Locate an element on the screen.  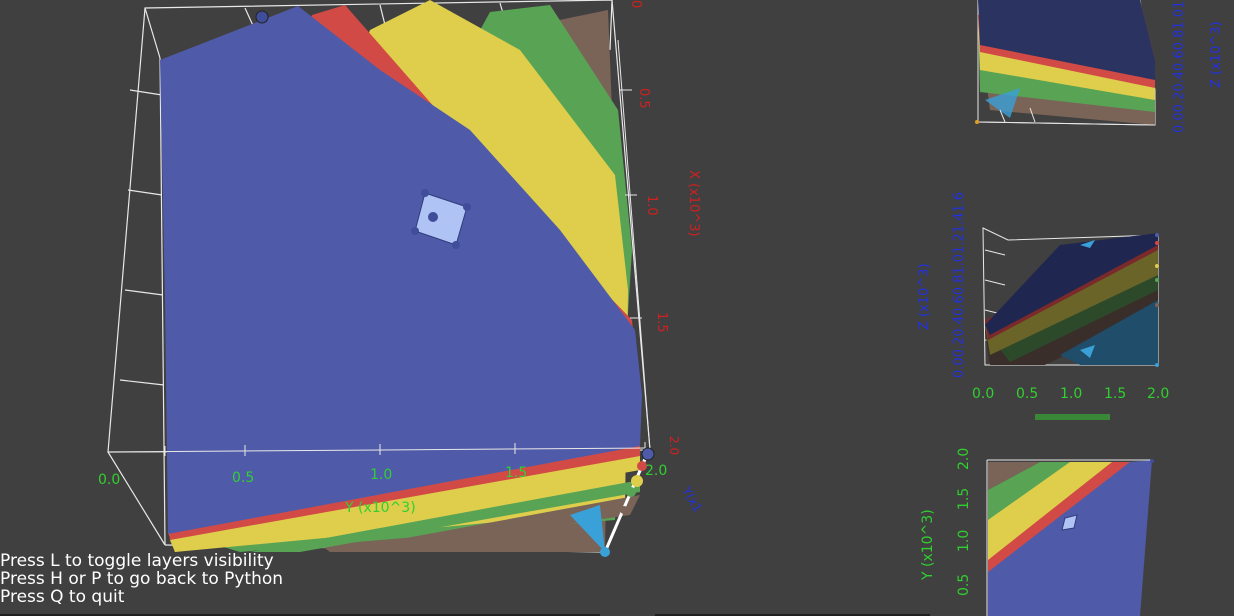
help-line-toggle-layers: Press L to toggle layers visibility is located at coordinates (137, 561).